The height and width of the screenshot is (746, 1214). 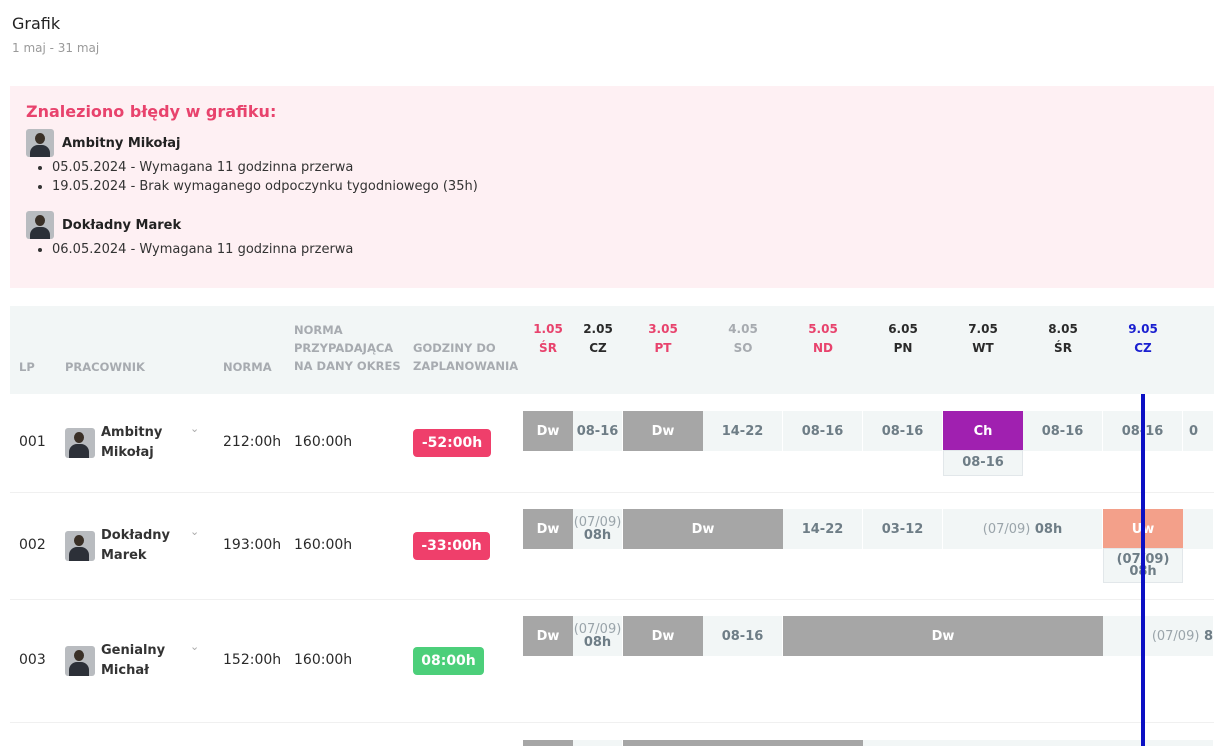 I want to click on page-title: Grafik, so click(x=36, y=23).